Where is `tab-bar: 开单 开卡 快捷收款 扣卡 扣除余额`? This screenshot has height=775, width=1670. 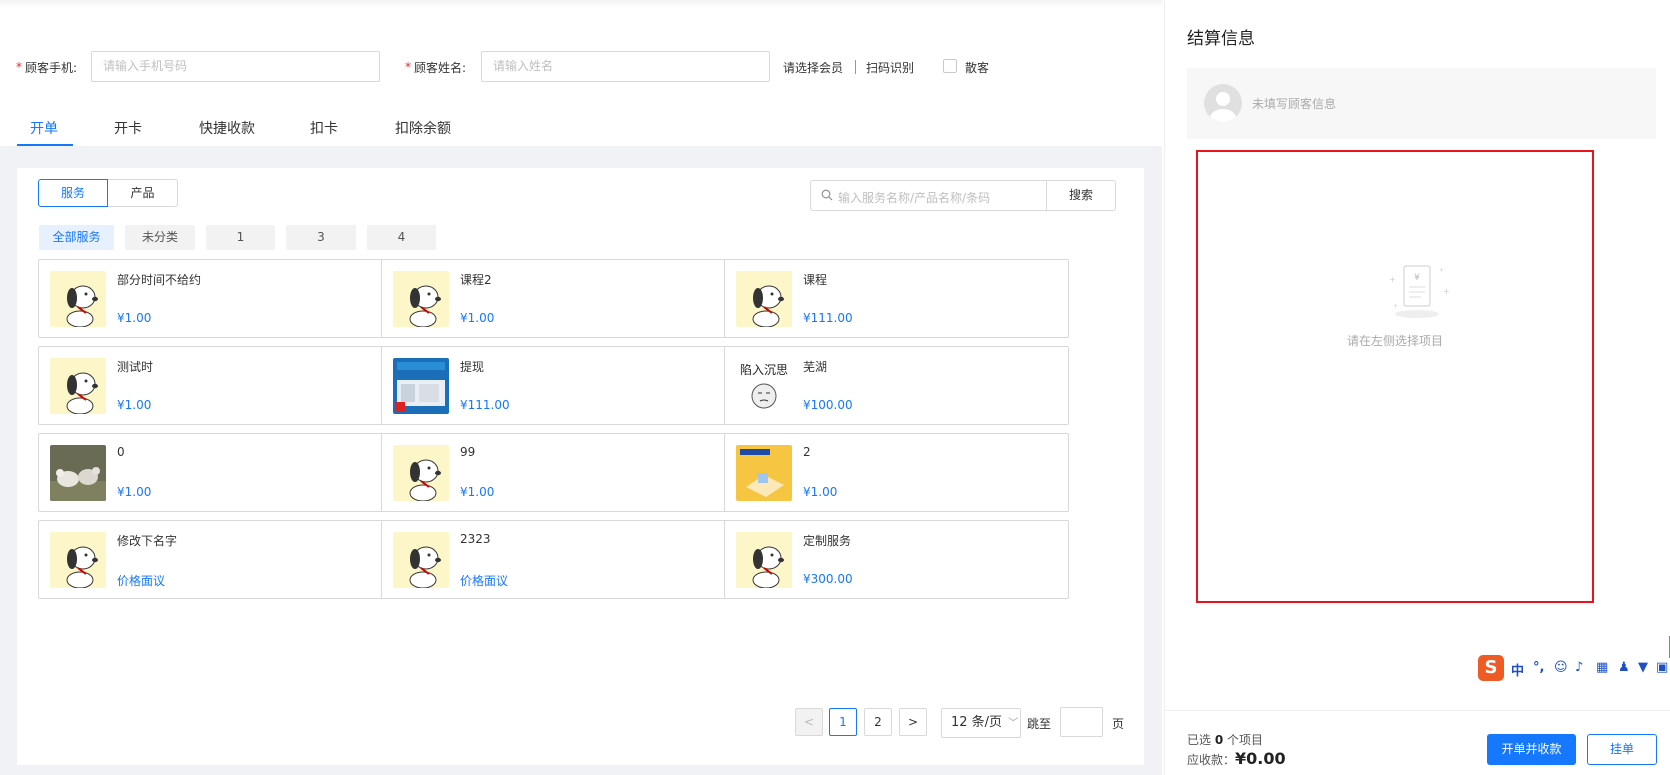 tab-bar: 开单 开卡 快捷收款 扣卡 扣除余额 is located at coordinates (581, 128).